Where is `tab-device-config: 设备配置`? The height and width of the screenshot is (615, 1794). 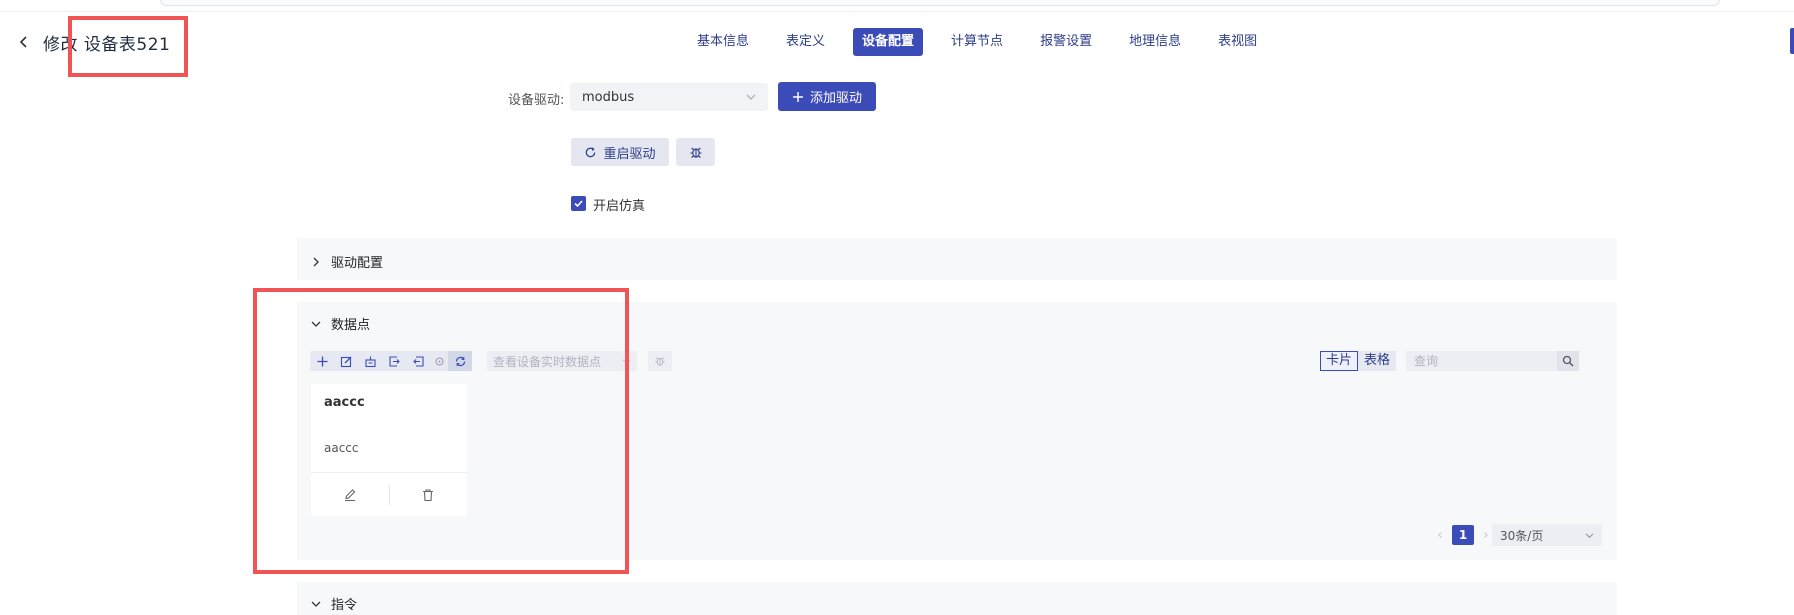
tab-device-config: 设备配置 is located at coordinates (888, 42).